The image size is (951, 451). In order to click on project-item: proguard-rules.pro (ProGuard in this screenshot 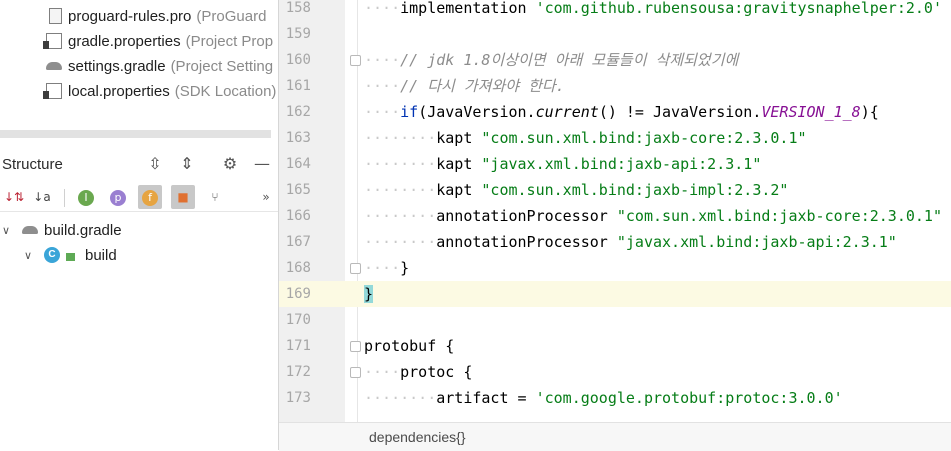, I will do `click(156, 16)`.